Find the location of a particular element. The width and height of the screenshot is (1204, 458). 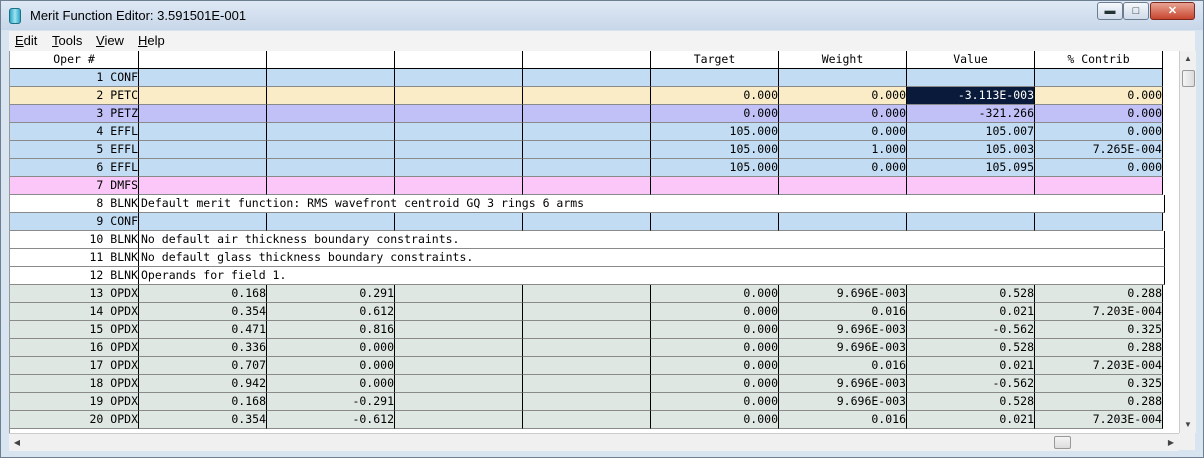

menu-help: Help is located at coordinates (151, 40).